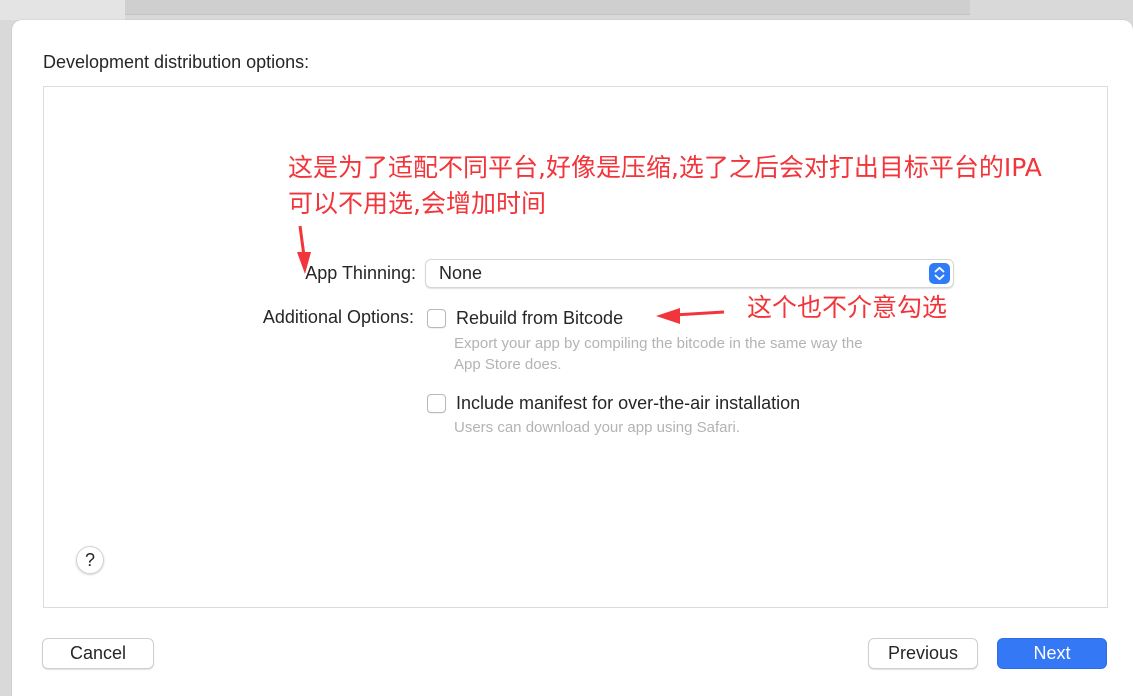  I want to click on annotation-arrow-down-icon, so click(304, 249).